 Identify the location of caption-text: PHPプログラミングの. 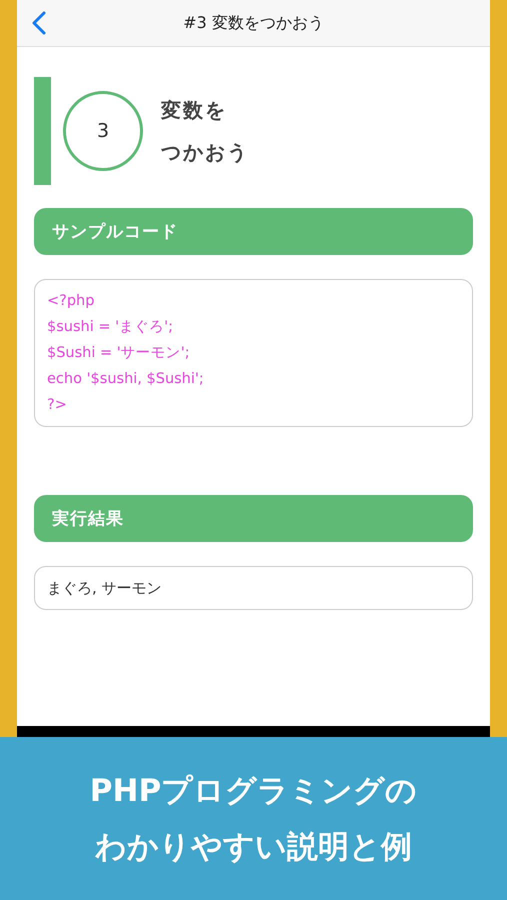
(254, 791).